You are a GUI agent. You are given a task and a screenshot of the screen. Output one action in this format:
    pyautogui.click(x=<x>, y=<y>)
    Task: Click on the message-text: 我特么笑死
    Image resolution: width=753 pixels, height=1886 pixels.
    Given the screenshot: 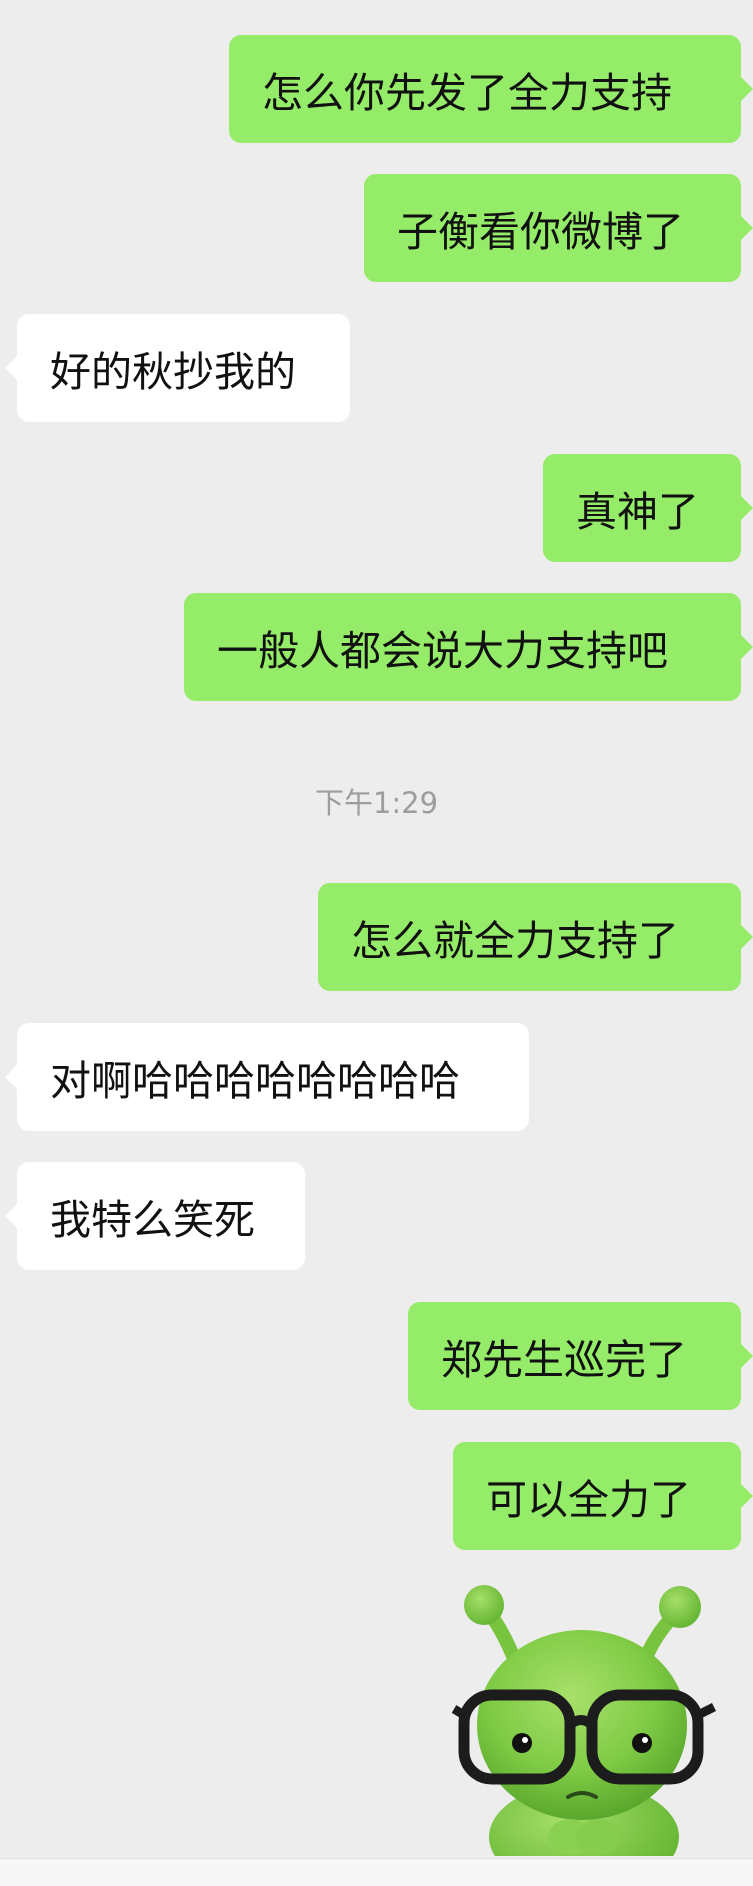 What is the action you would take?
    pyautogui.click(x=152, y=1220)
    